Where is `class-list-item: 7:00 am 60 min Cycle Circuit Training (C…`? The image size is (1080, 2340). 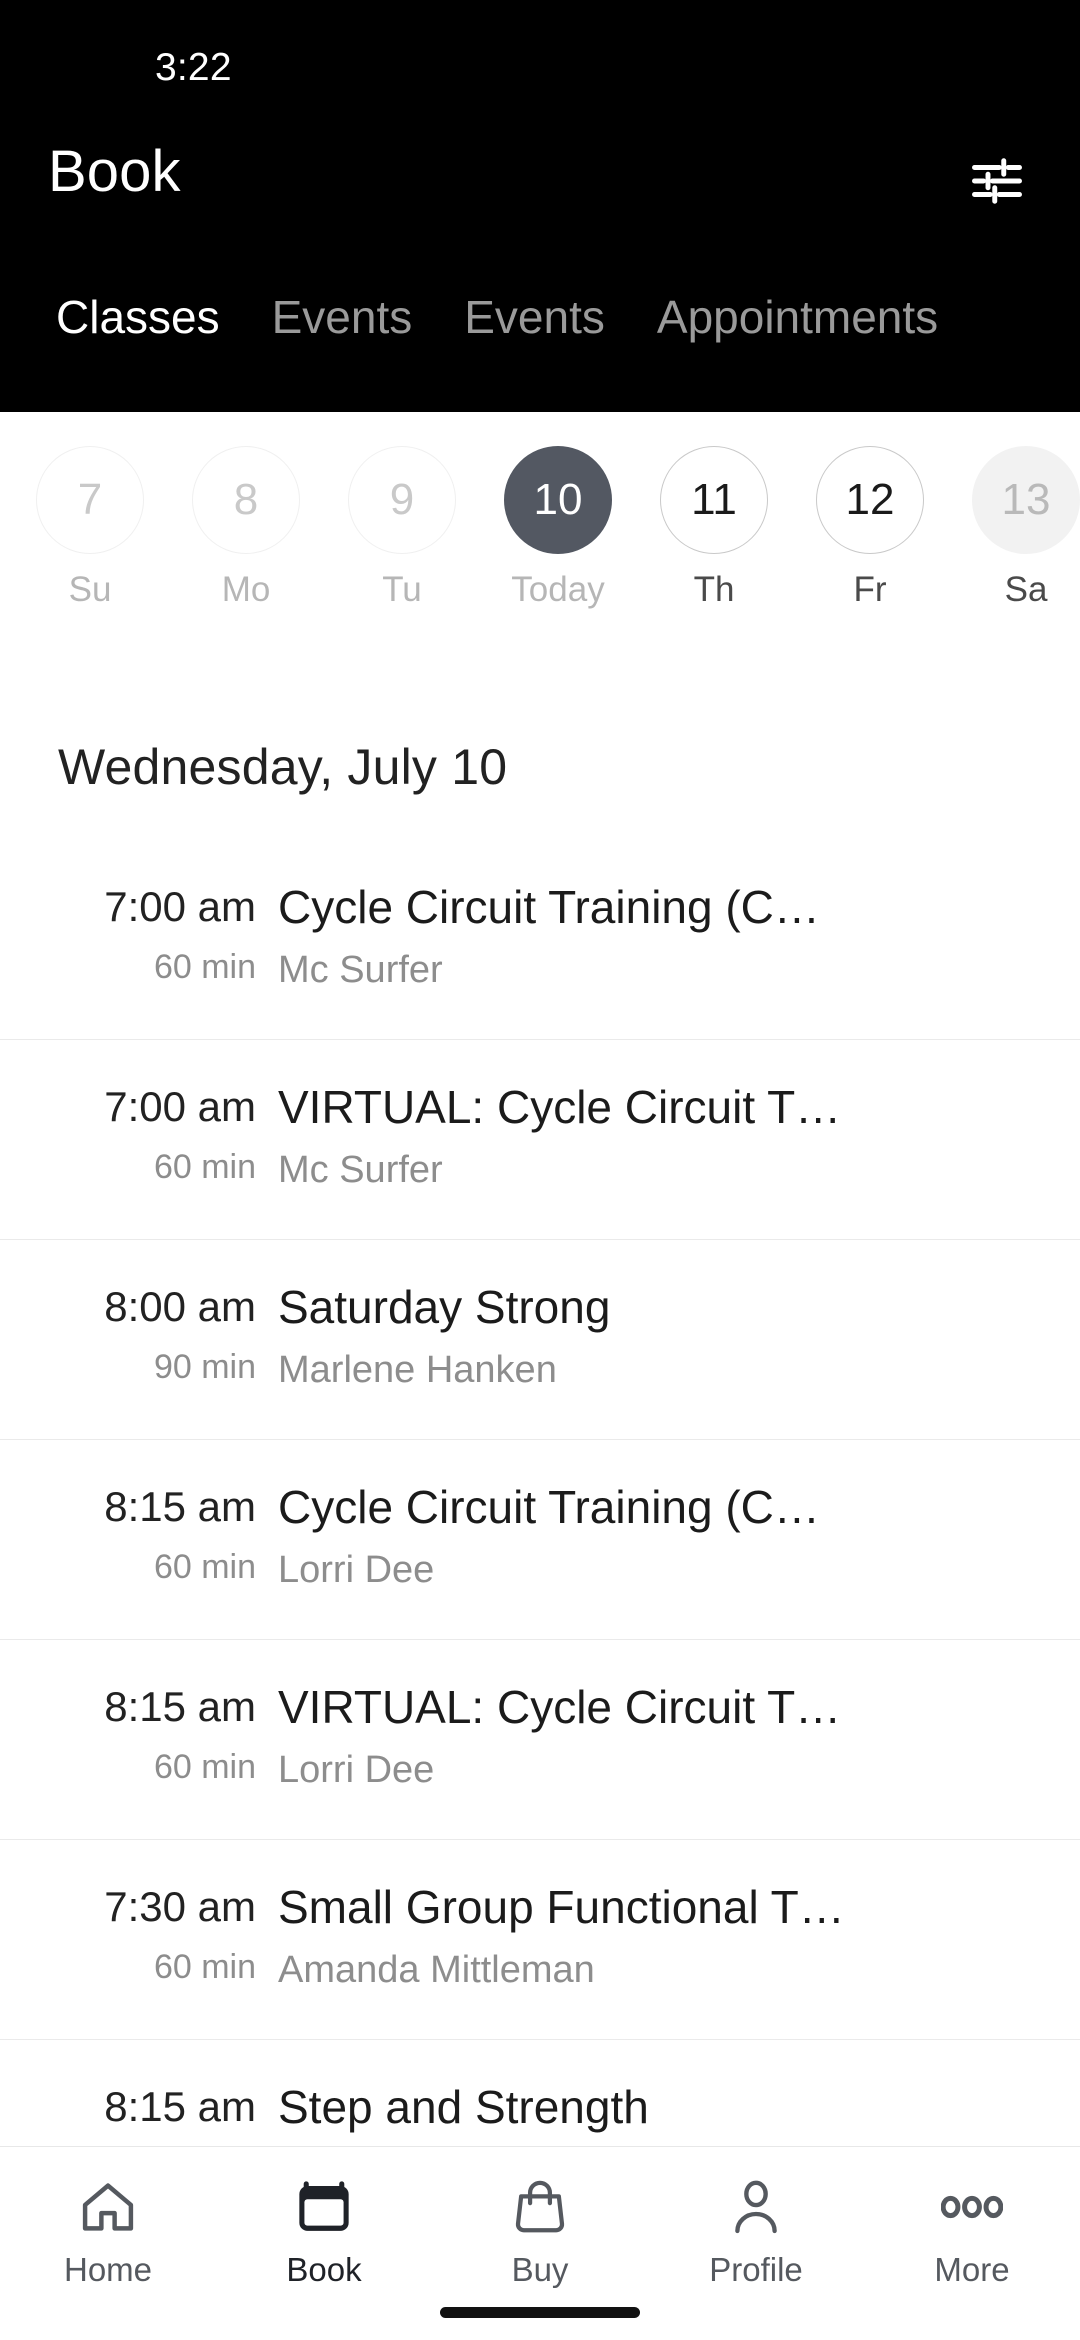 class-list-item: 7:00 am 60 min Cycle Circuit Training (C… is located at coordinates (540, 940).